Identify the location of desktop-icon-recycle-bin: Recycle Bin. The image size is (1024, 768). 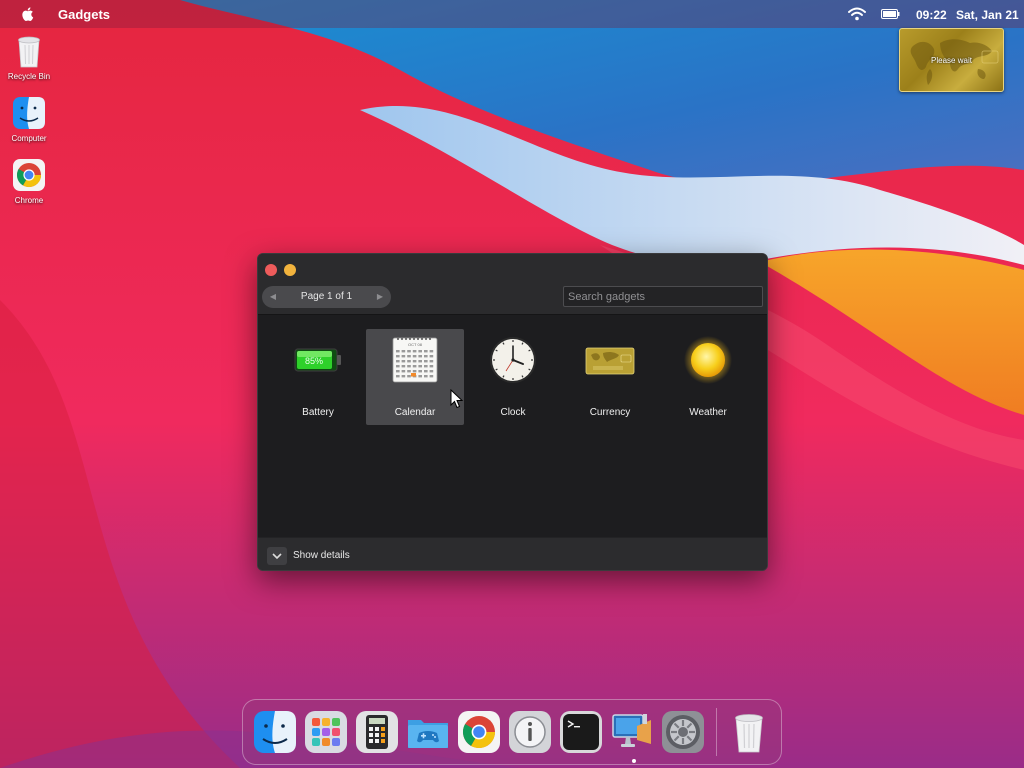
(29, 57).